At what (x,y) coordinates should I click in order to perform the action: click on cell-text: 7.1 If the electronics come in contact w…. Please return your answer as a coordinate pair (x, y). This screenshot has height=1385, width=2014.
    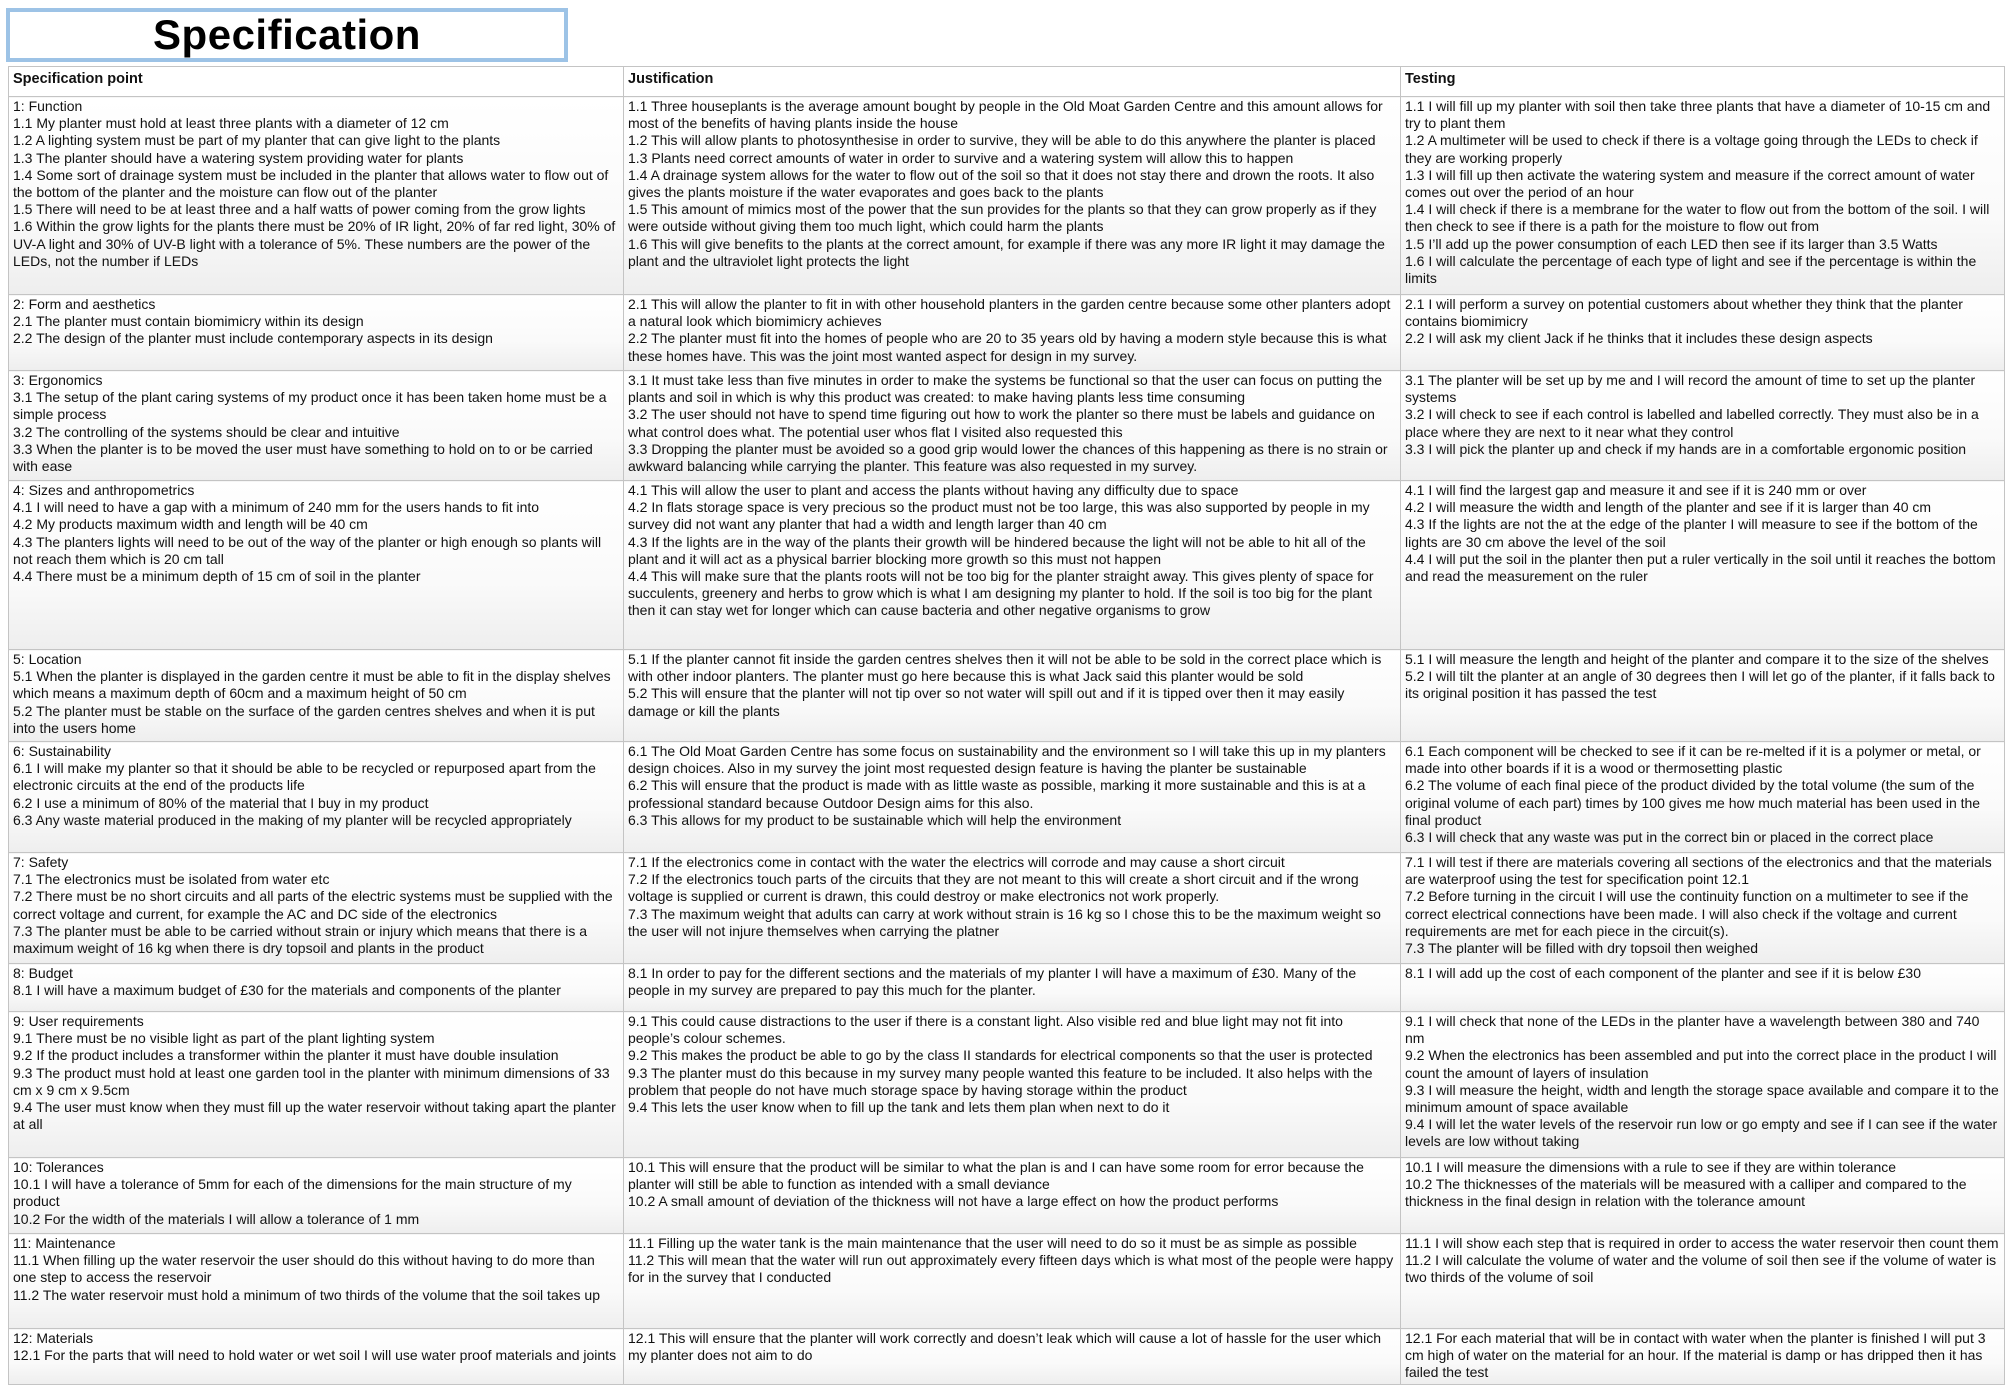
    Looking at the image, I should click on (1004, 896).